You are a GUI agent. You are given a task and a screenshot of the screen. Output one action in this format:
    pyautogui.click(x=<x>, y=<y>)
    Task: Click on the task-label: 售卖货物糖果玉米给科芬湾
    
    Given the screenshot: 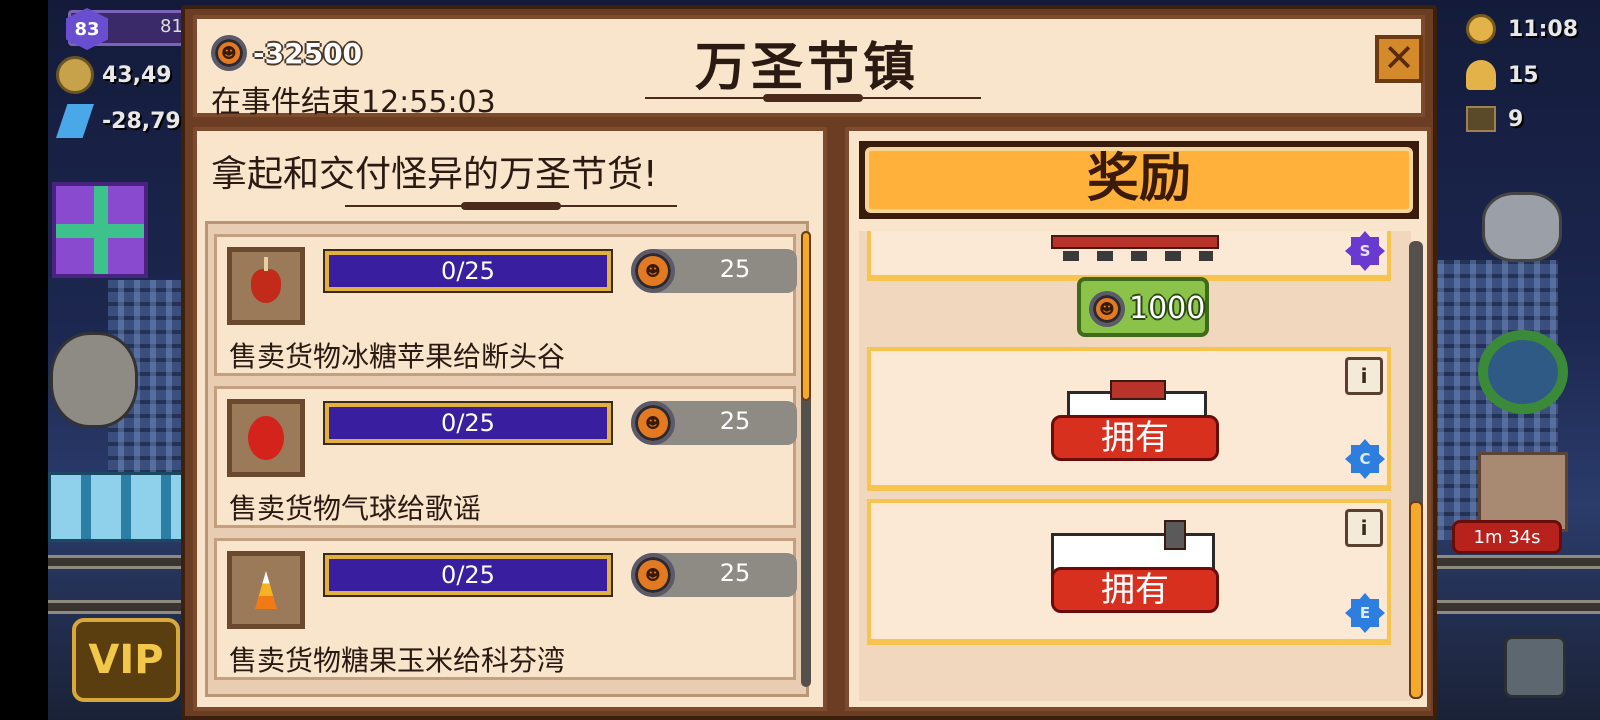 What is the action you would take?
    pyautogui.click(x=397, y=660)
    